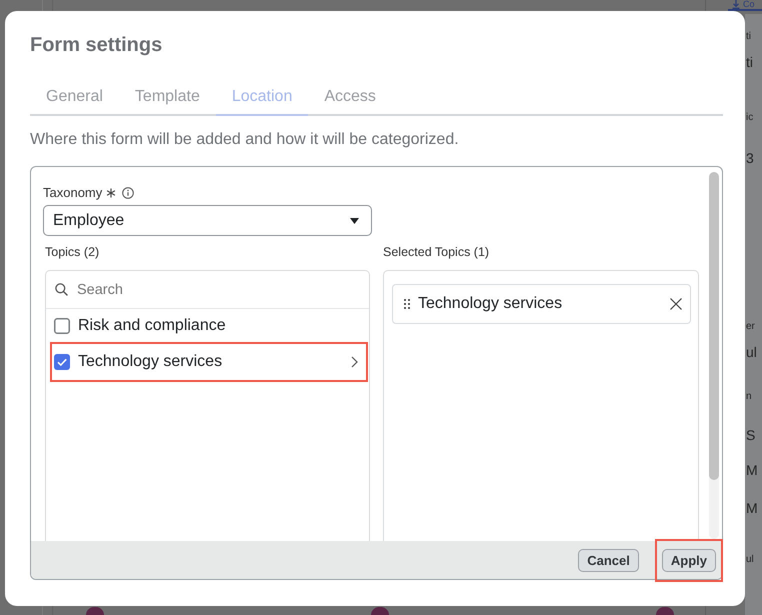 This screenshot has height=615, width=762. Describe the element at coordinates (61, 289) in the screenshot. I see `search-icon` at that location.